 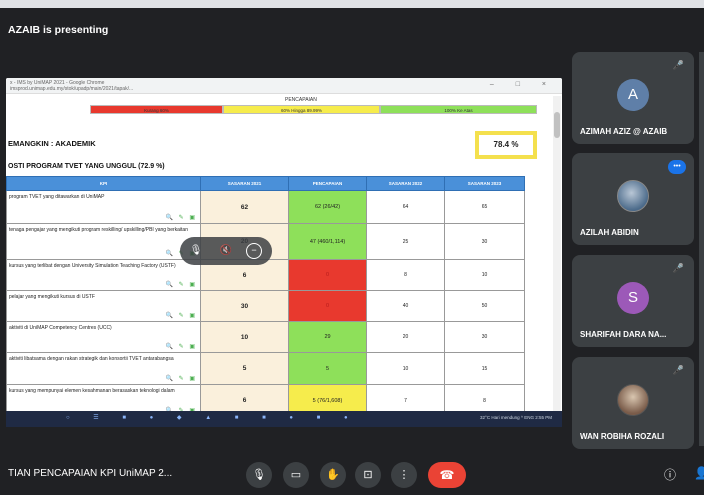 I want to click on target-2021-text: 10, so click(x=244, y=337).